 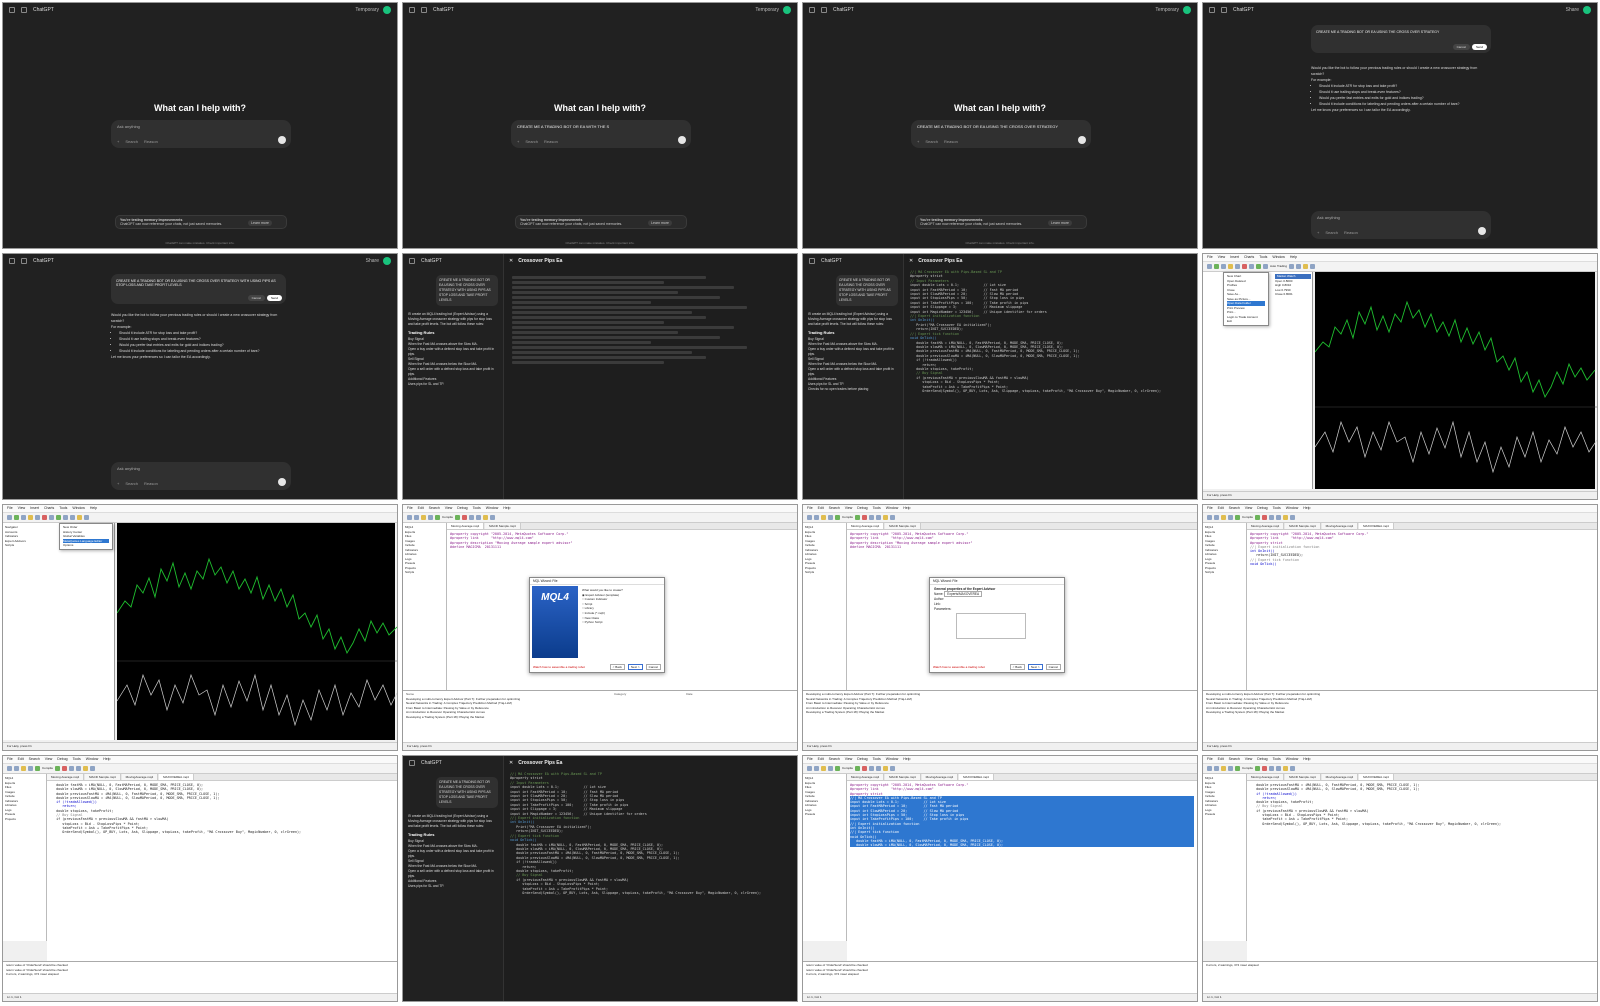 What do you see at coordinates (1249, 257) in the screenshot?
I see `menu-item: Charts` at bounding box center [1249, 257].